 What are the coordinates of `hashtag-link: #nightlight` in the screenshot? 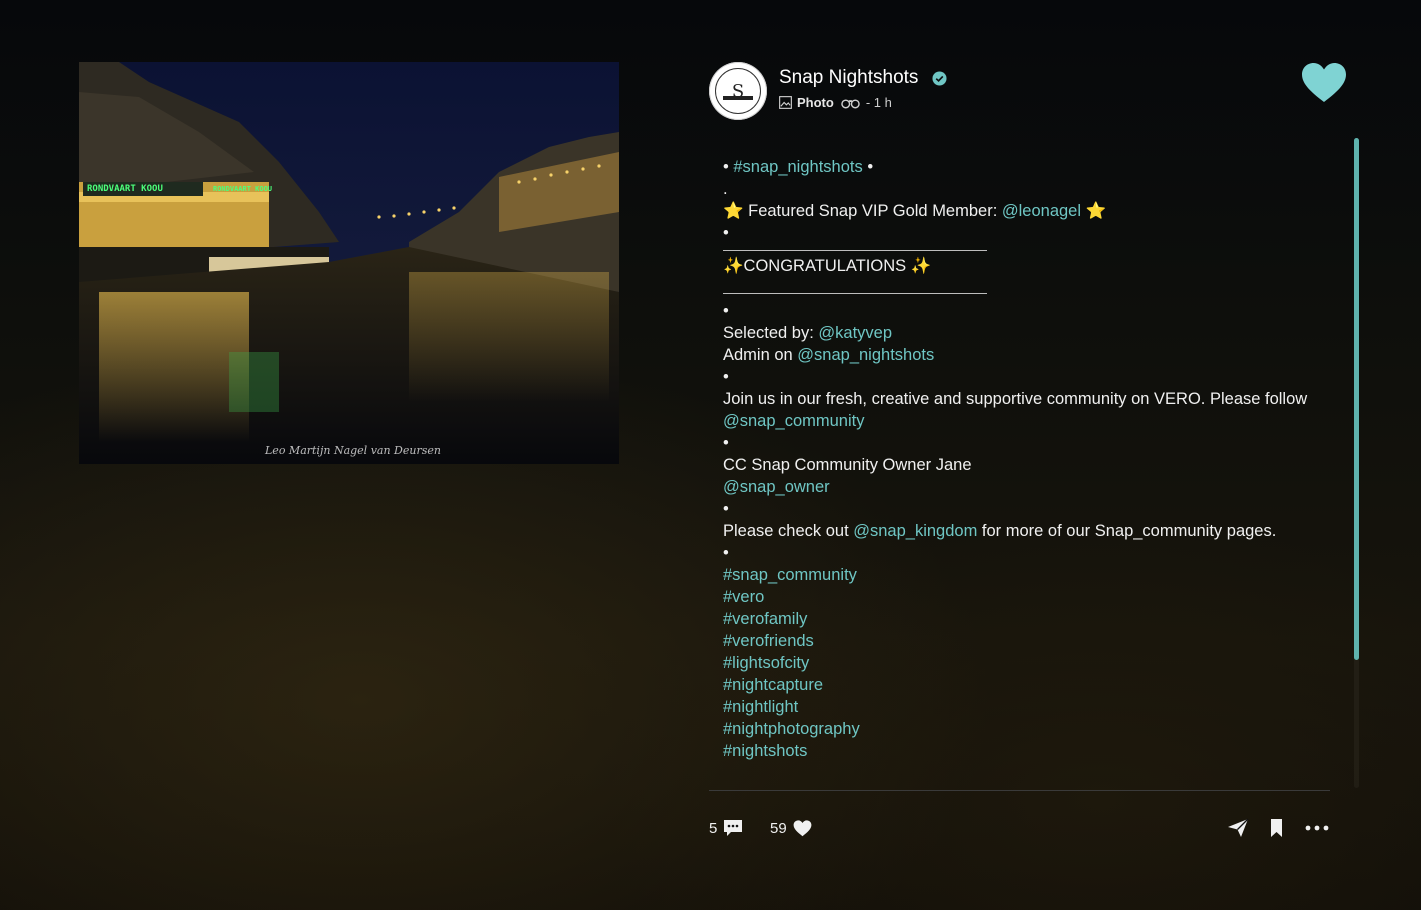 It's located at (760, 707).